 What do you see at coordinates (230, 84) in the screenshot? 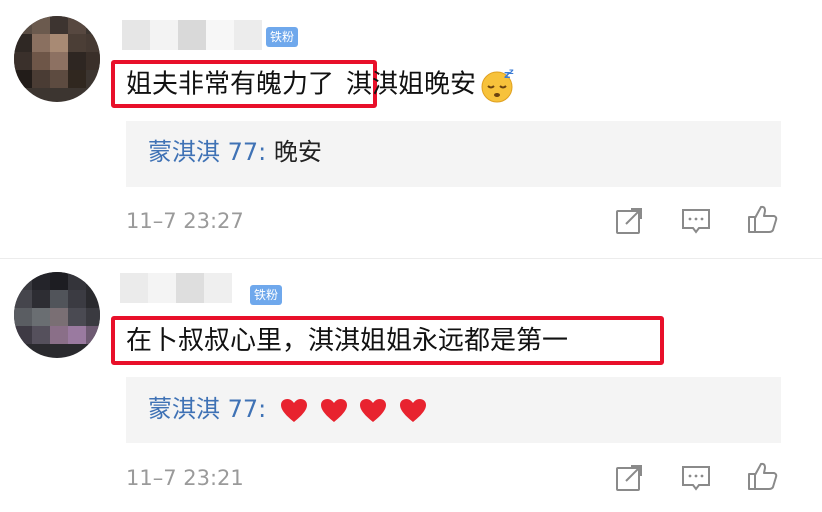
I see `comment-text-highlighted: 姐夫非常有魄力了` at bounding box center [230, 84].